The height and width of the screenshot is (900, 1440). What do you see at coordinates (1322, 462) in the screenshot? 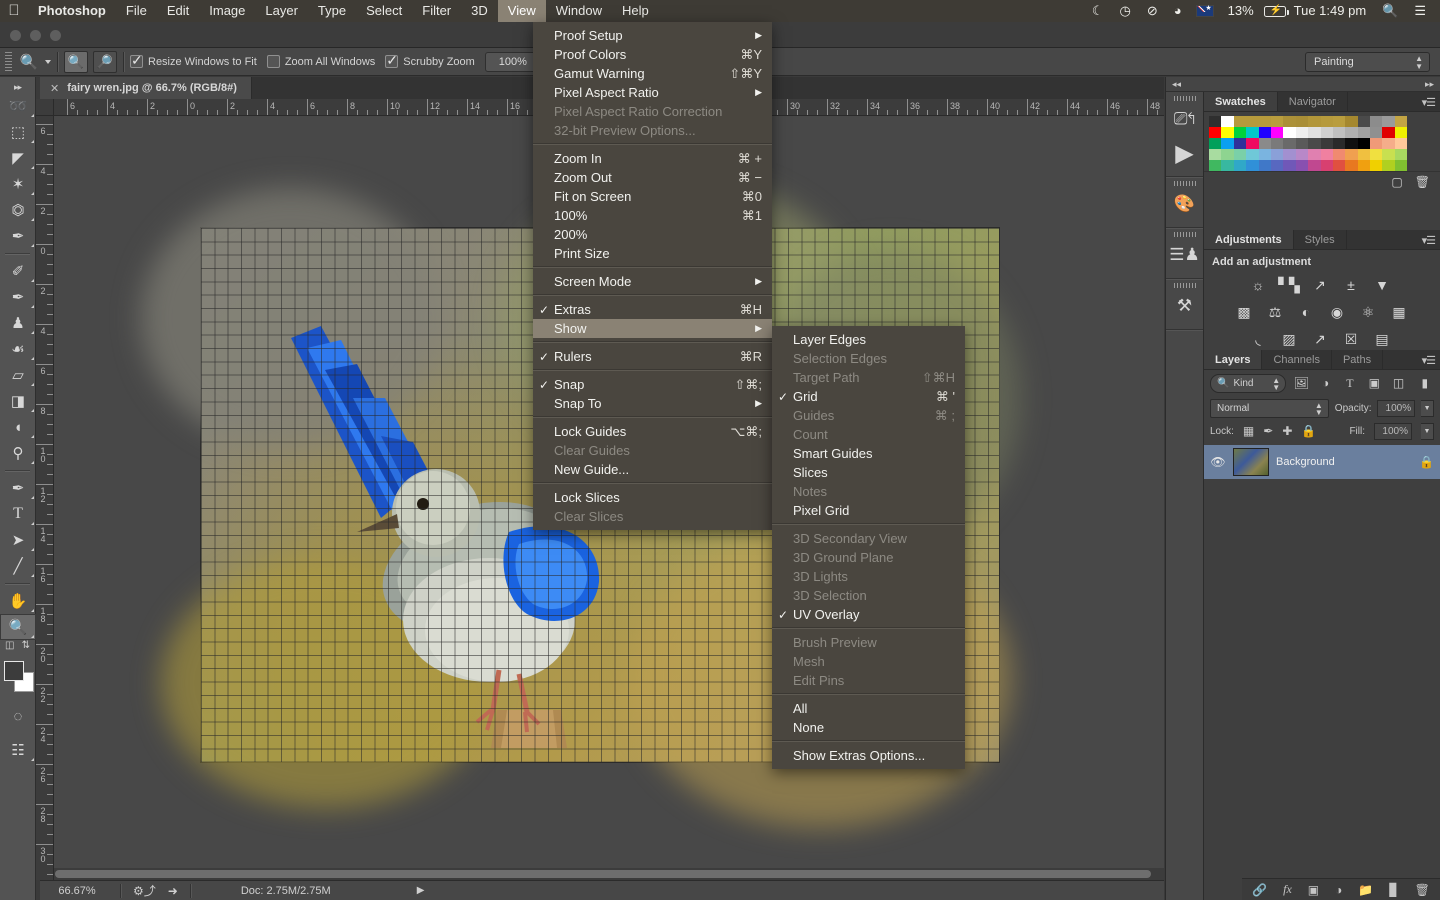
I see `table-row: 👁 Background 🔒` at bounding box center [1322, 462].